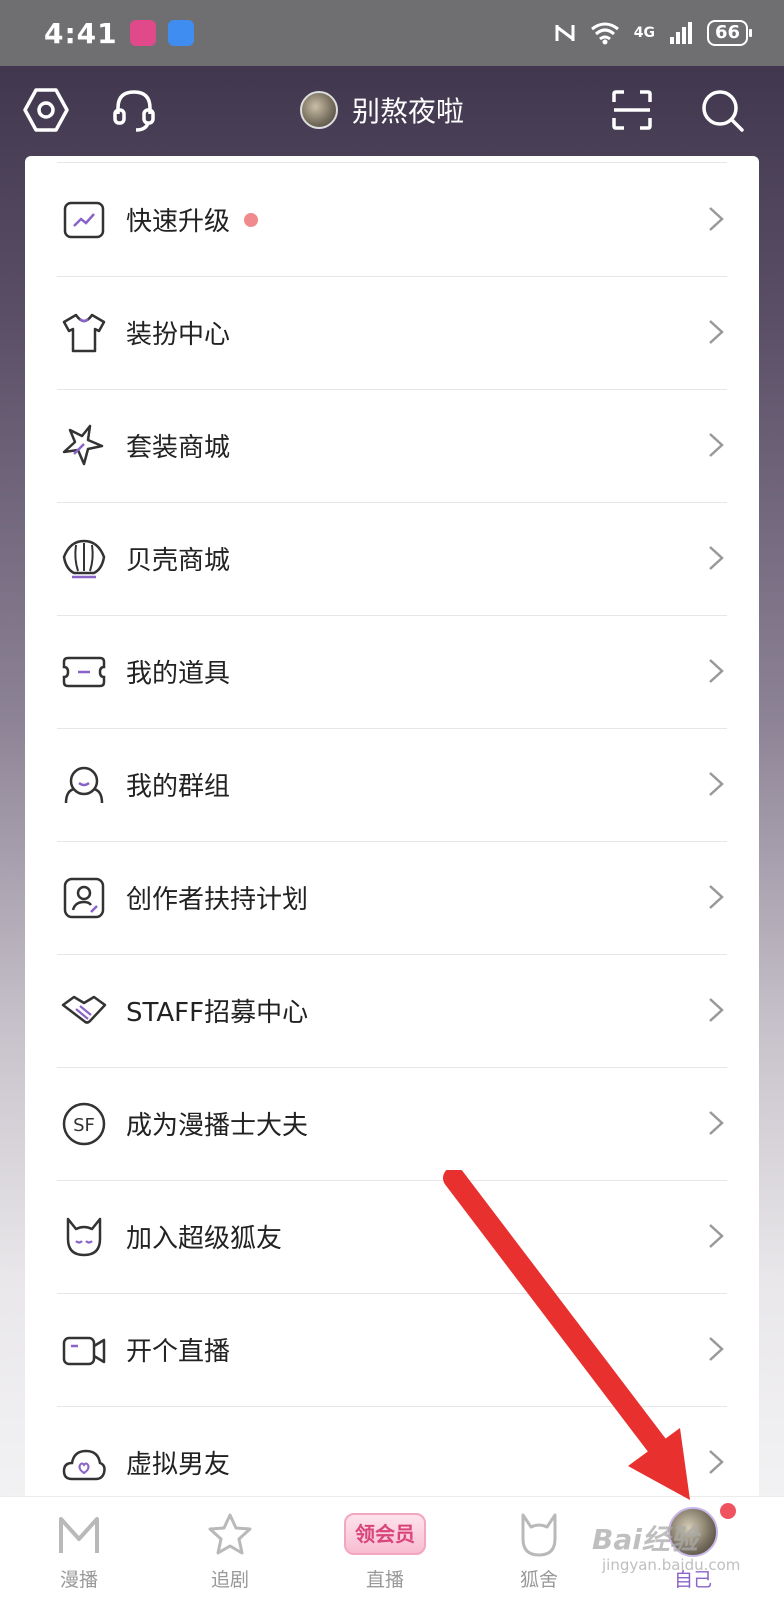  What do you see at coordinates (217, 1013) in the screenshot?
I see `menu-item-label: STAFF招募中心` at bounding box center [217, 1013].